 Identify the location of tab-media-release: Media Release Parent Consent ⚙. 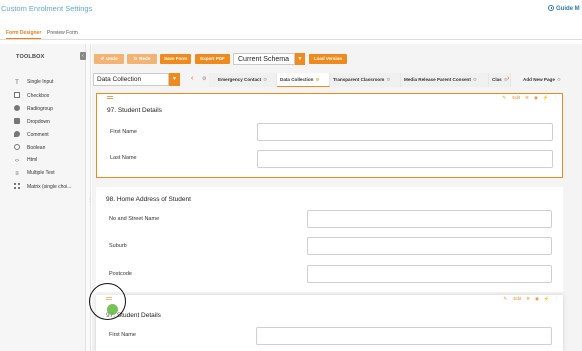
(445, 80).